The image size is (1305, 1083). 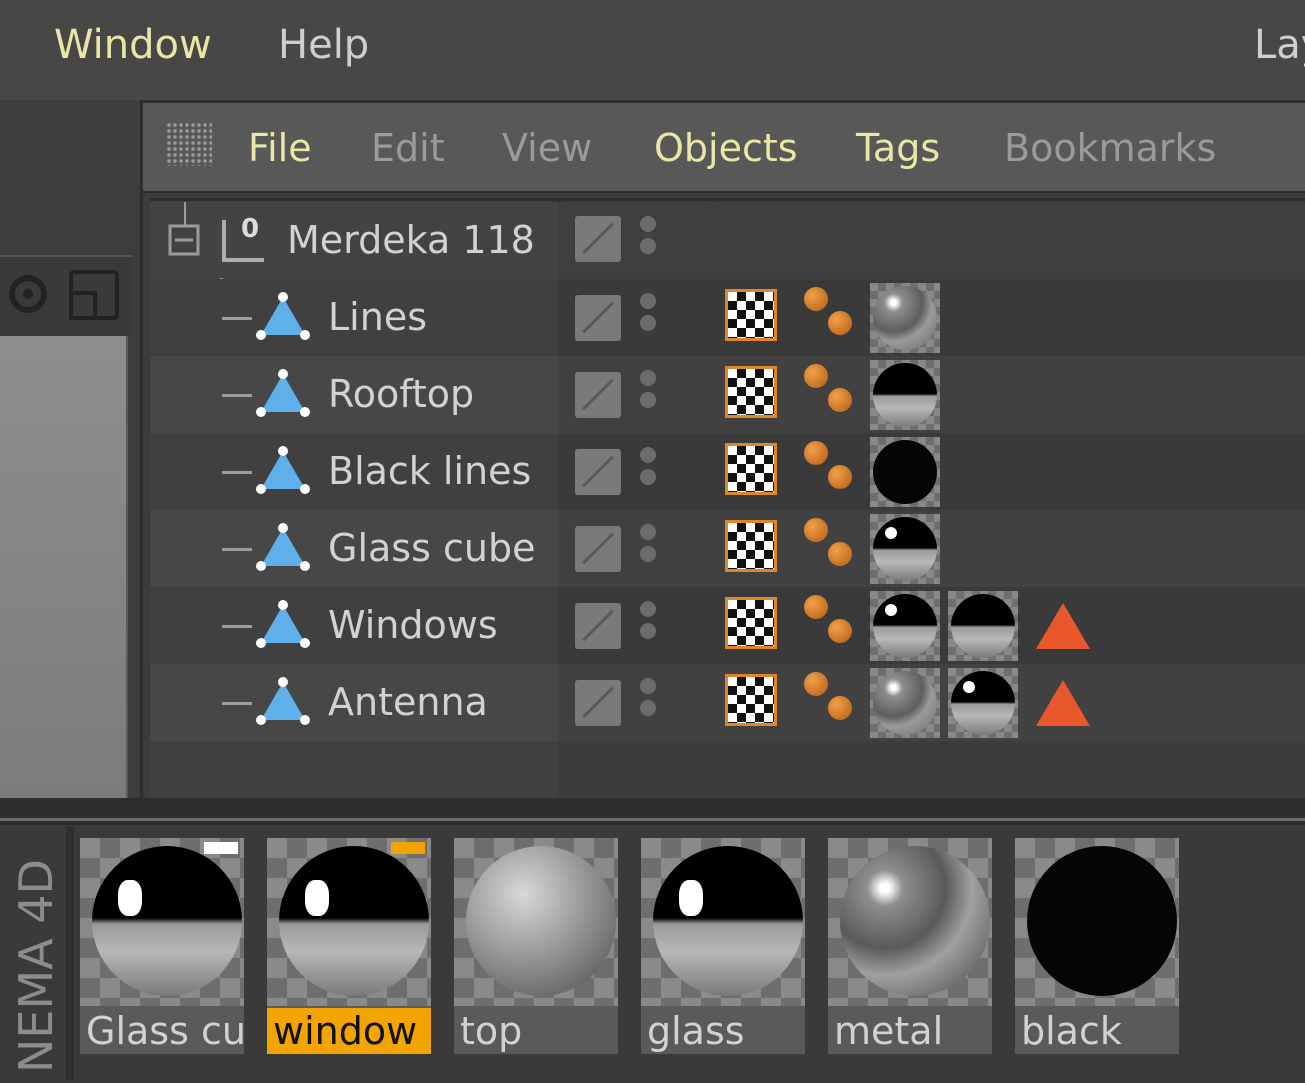 I want to click on object-row: Lines, so click(x=727, y=317).